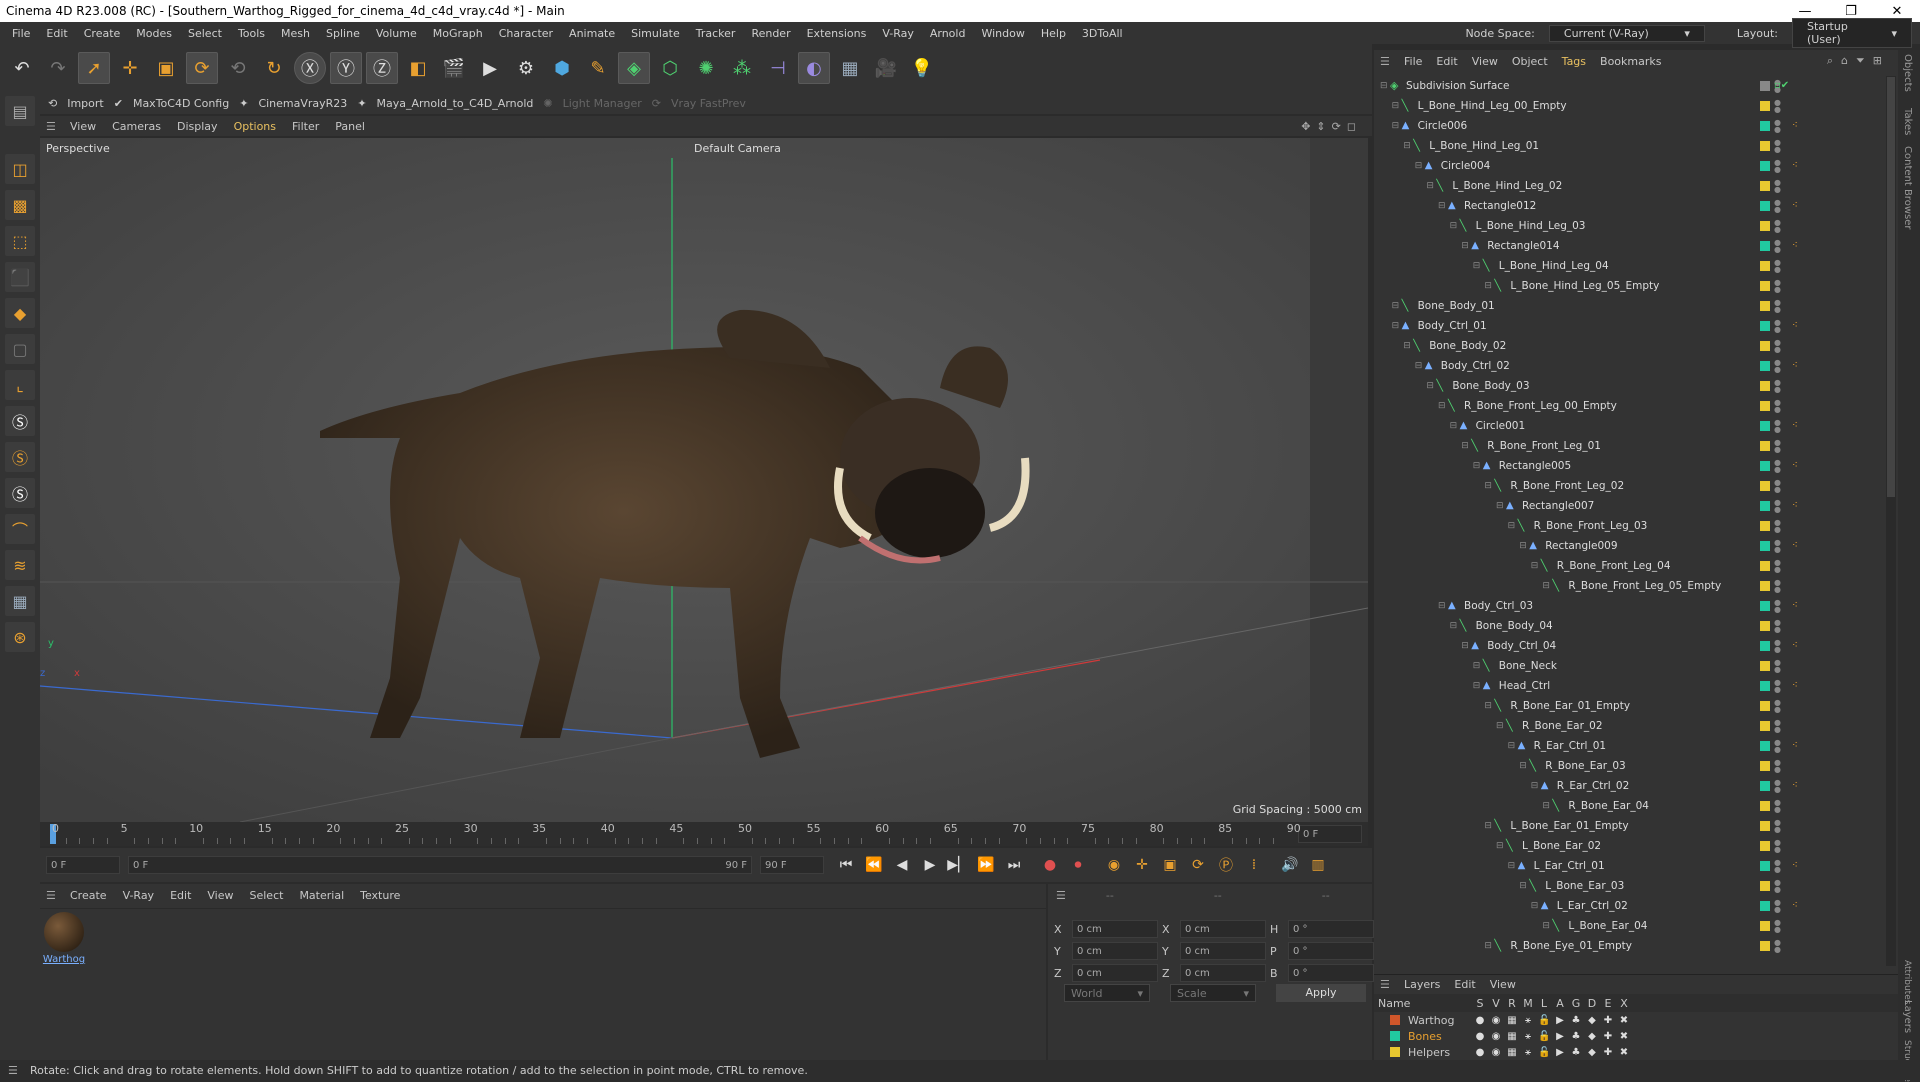 This screenshot has width=1920, height=1082. Describe the element at coordinates (255, 126) in the screenshot. I see `viewport-menu-options: Options` at that location.